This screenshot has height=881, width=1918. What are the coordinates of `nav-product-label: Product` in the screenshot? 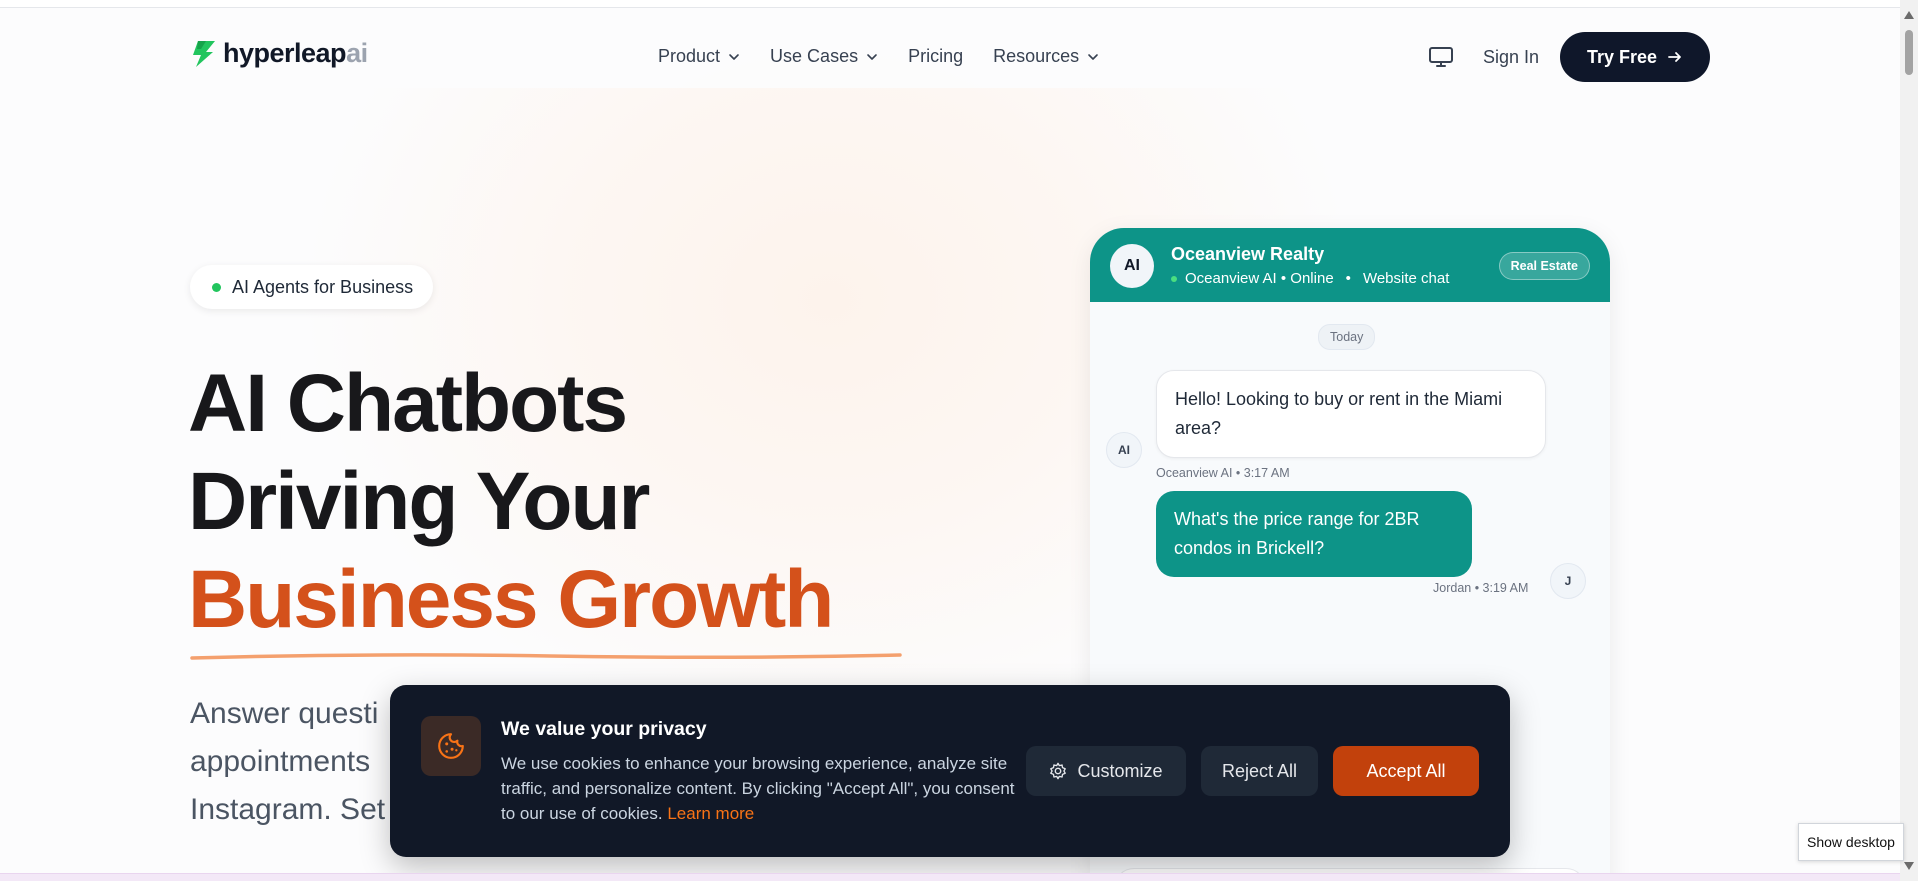 It's located at (689, 56).